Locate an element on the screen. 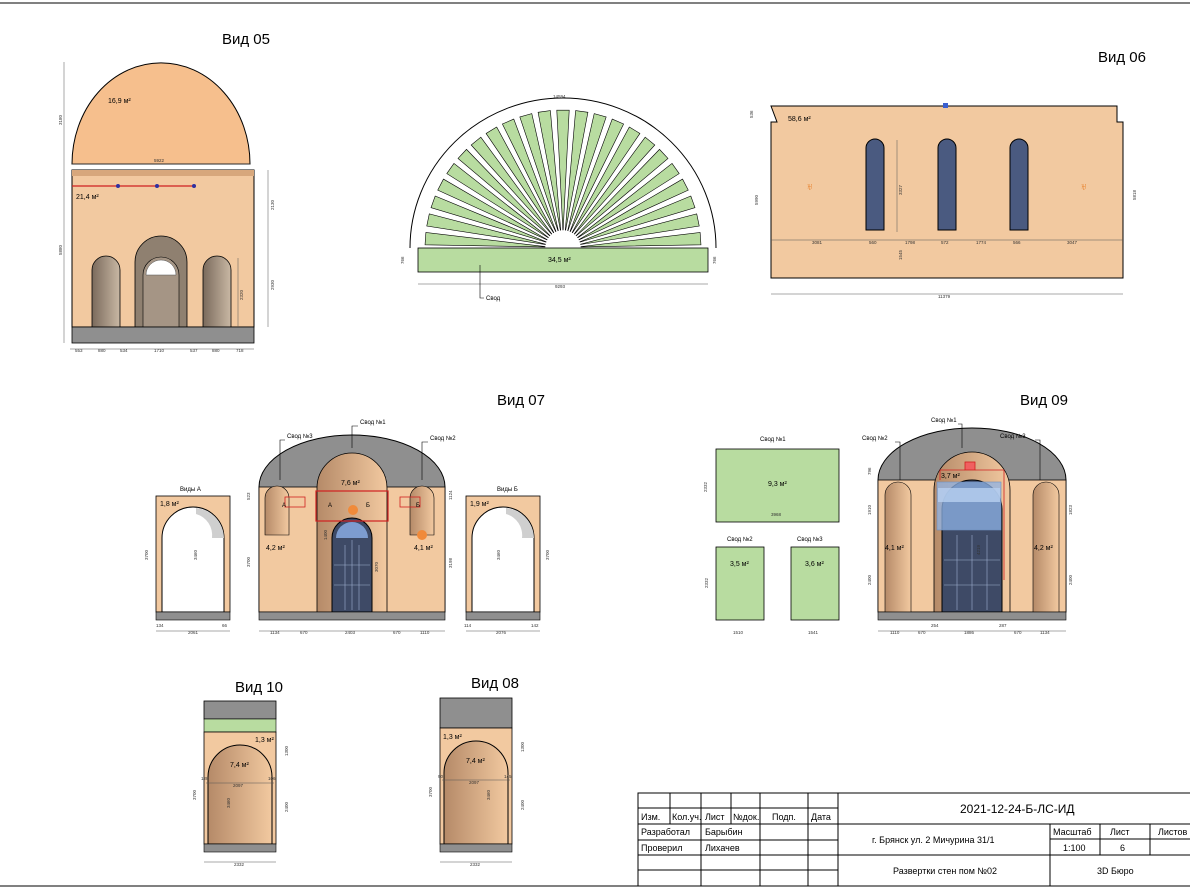  view-10-title: Вид 10 is located at coordinates (259, 687).